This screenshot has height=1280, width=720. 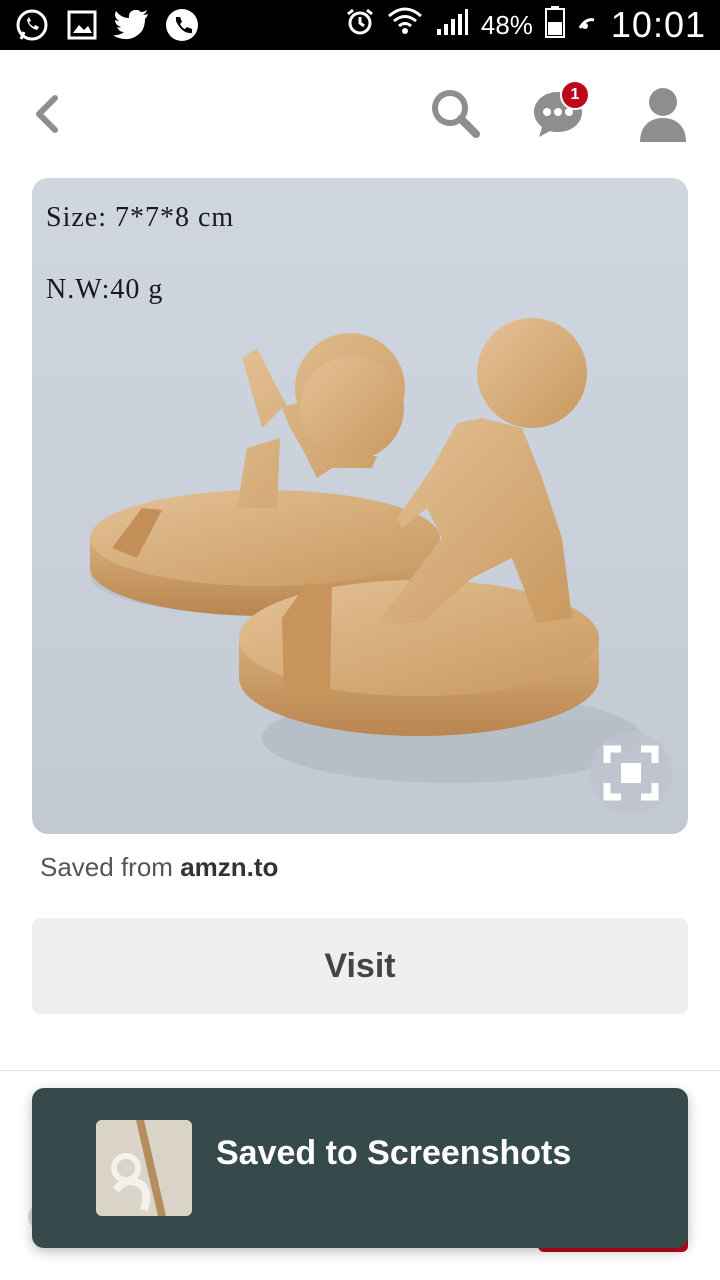 I want to click on signal-icon, so click(x=452, y=25).